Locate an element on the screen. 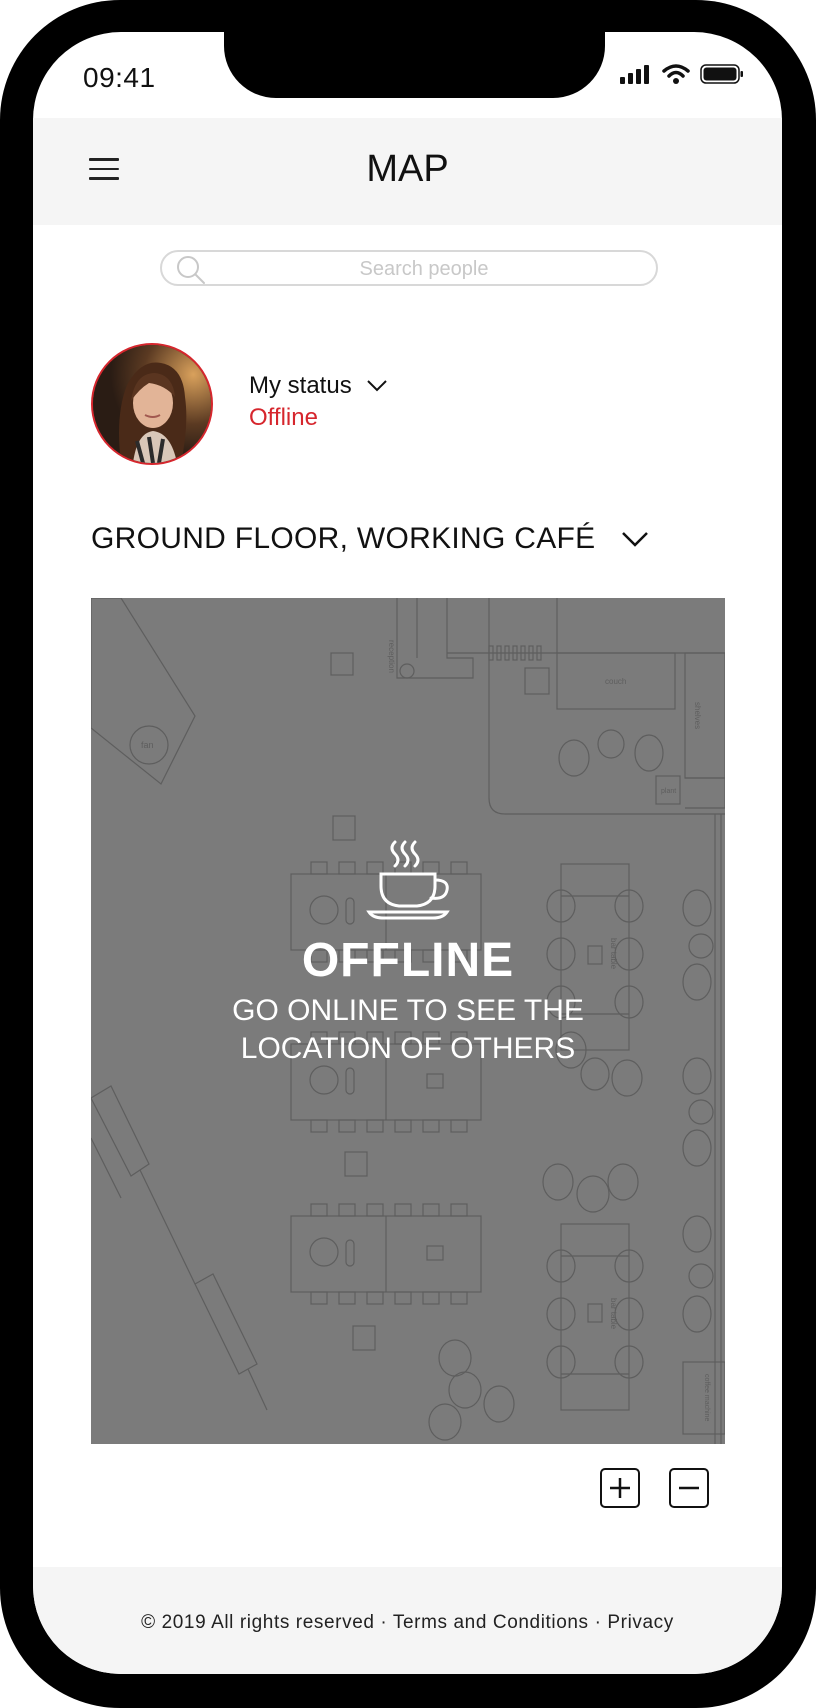 Image resolution: width=816 pixels, height=1708 pixels. svg-text: fan is located at coordinates (147, 745).